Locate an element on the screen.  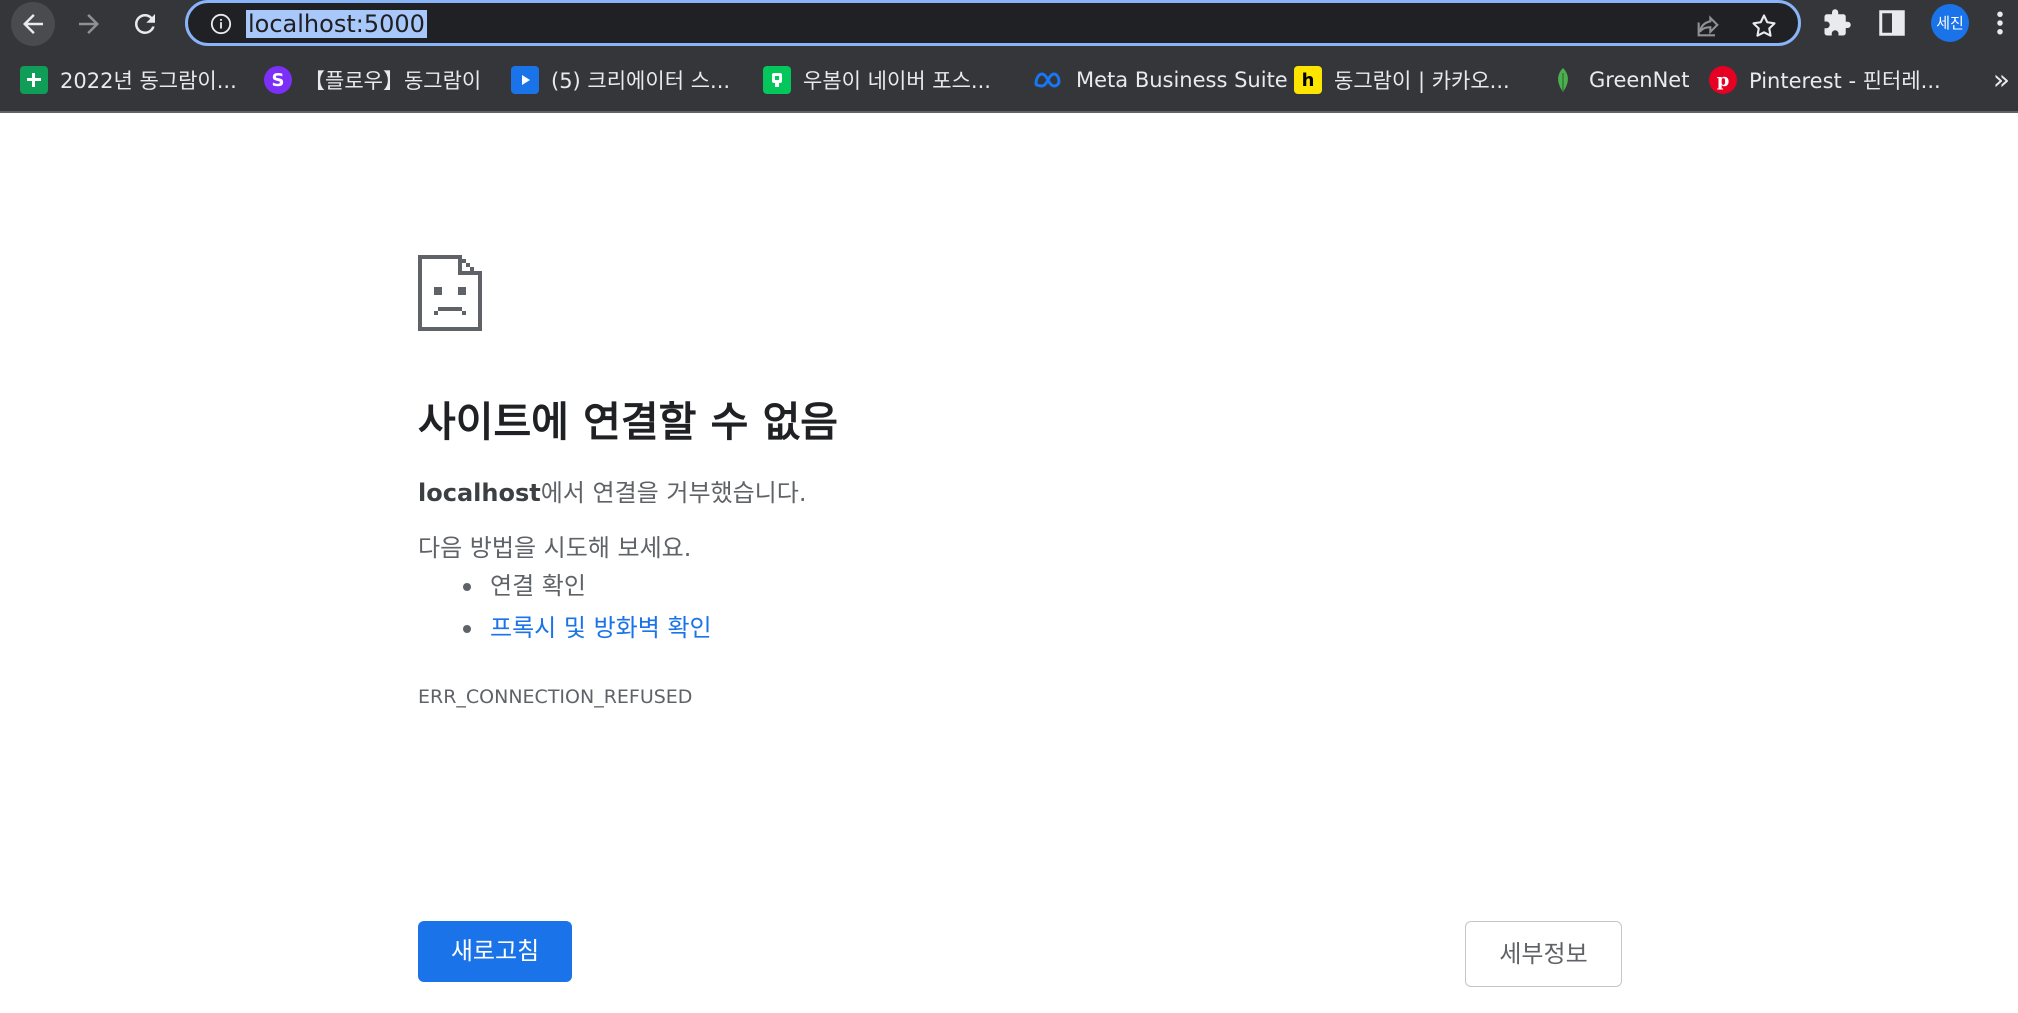
bookmark-label: GreenNet is located at coordinates (1639, 80).